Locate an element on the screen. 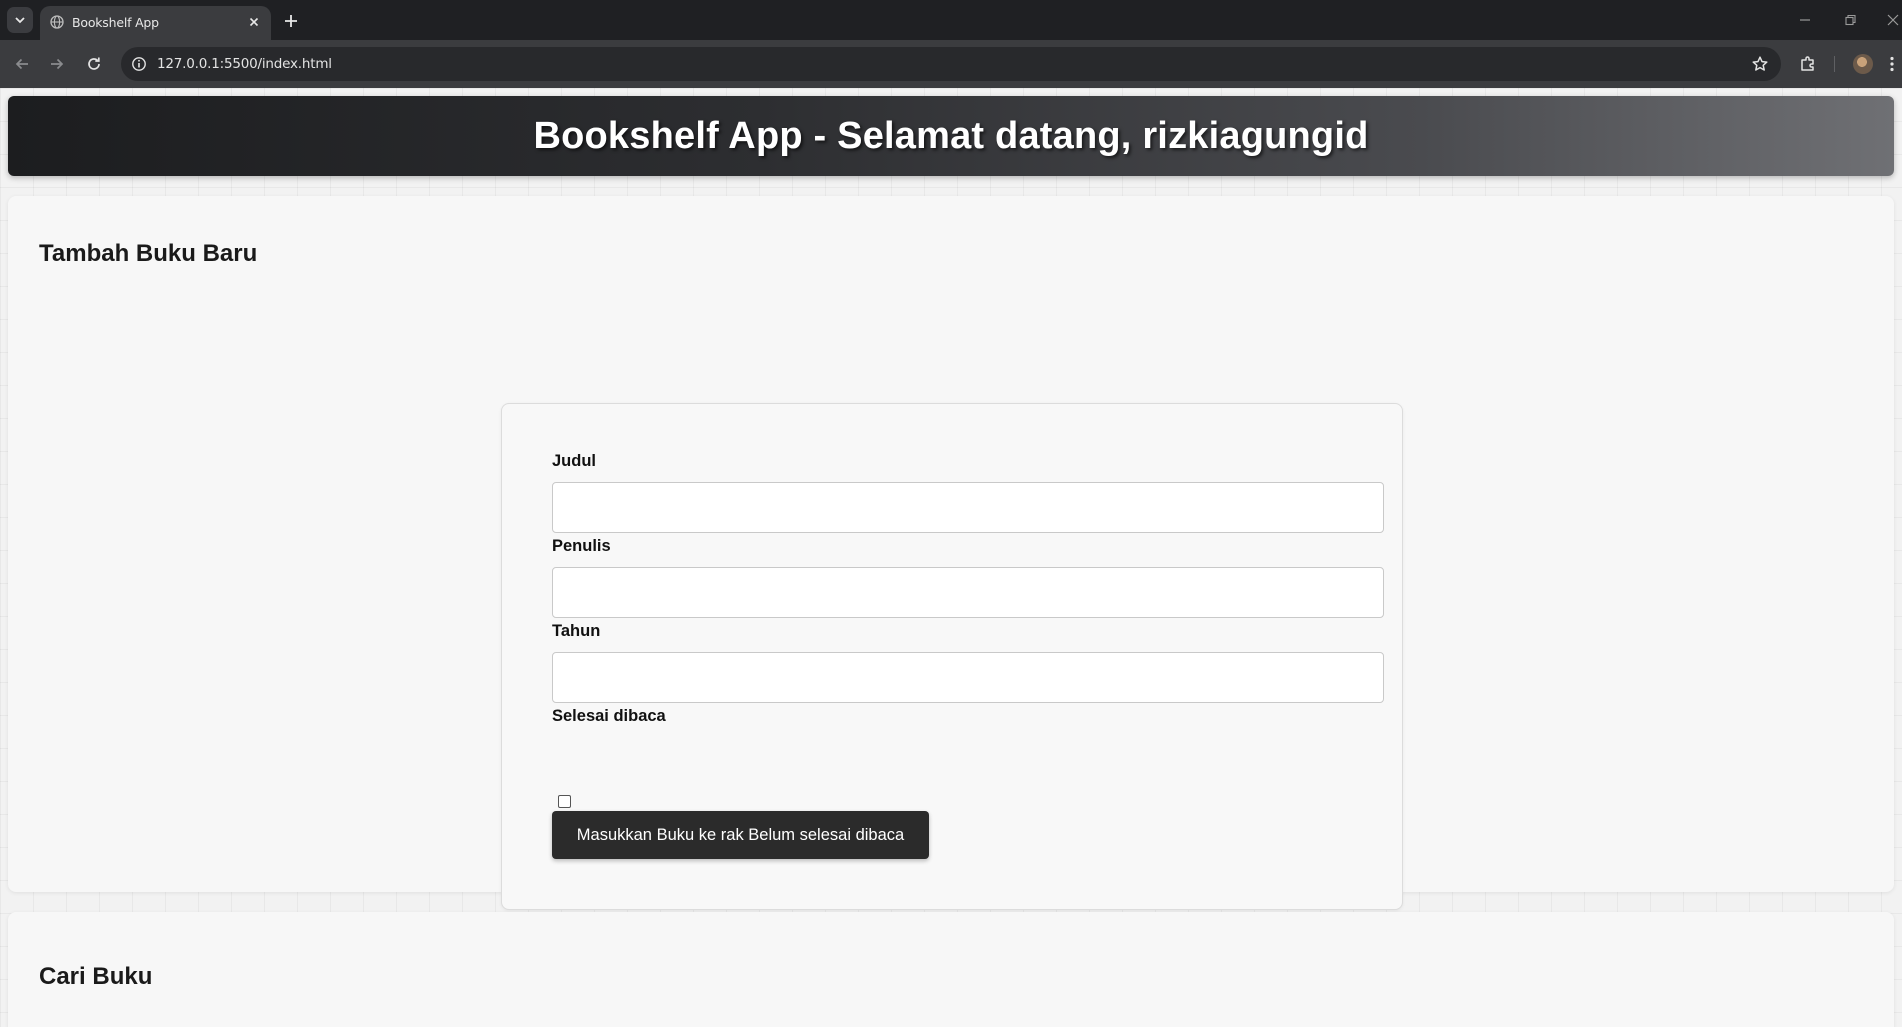  url-text: 127.0.0.1:5500/index.html is located at coordinates (244, 64).